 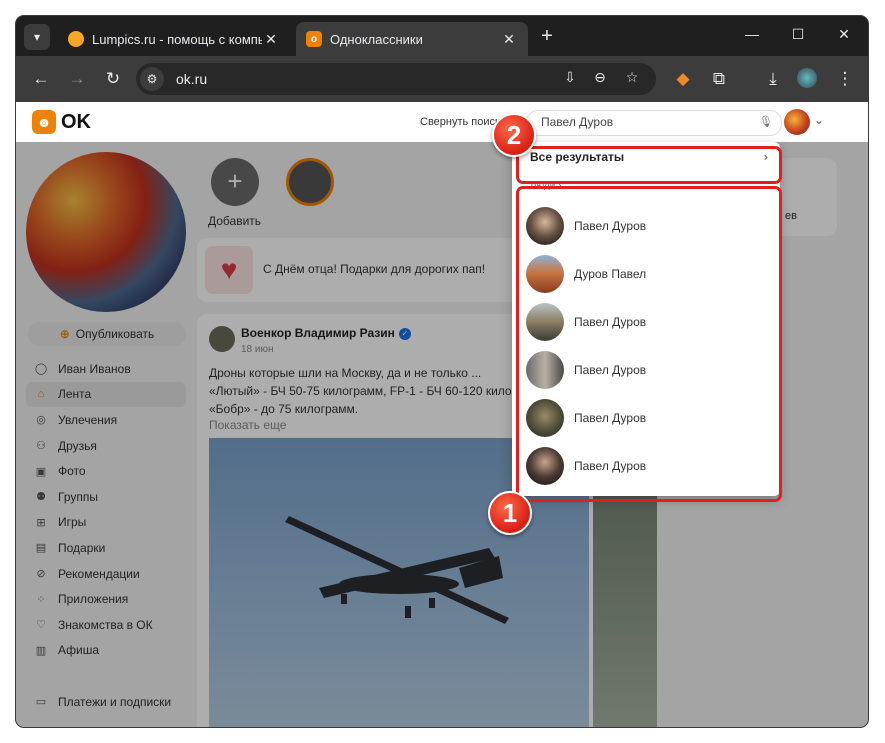 What do you see at coordinates (683, 79) in the screenshot?
I see `extension-fox-icon: ◆` at bounding box center [683, 79].